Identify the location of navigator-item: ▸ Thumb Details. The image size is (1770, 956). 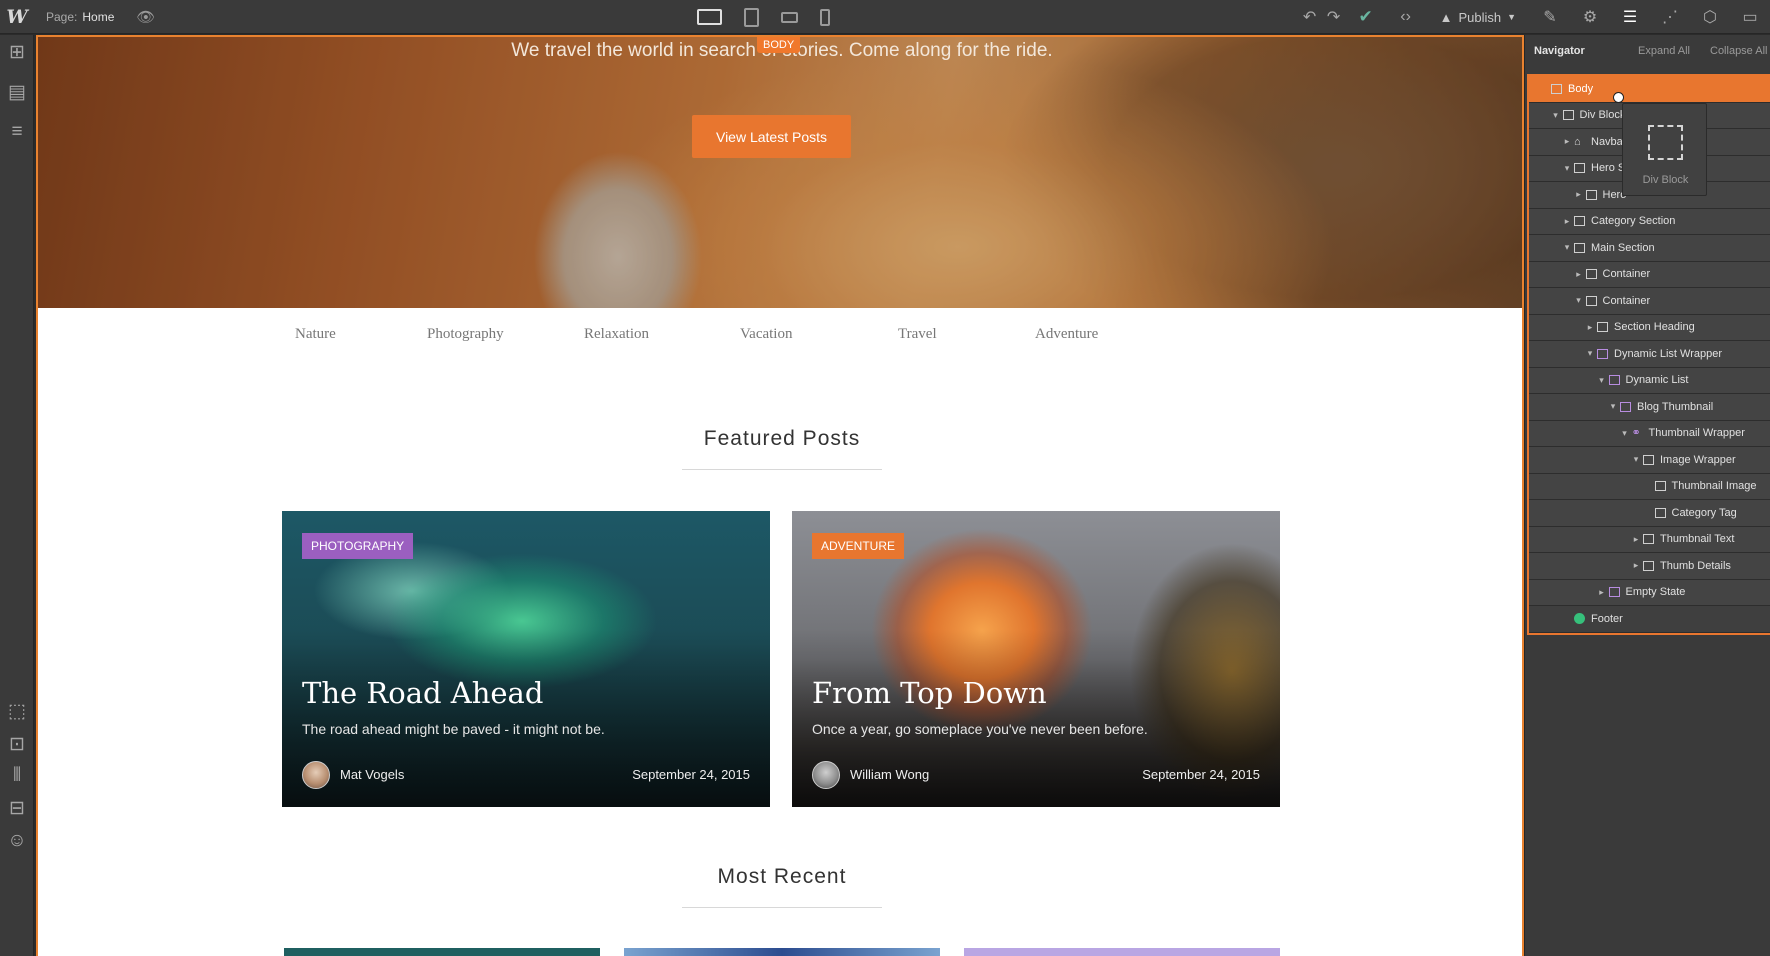
(1649, 566).